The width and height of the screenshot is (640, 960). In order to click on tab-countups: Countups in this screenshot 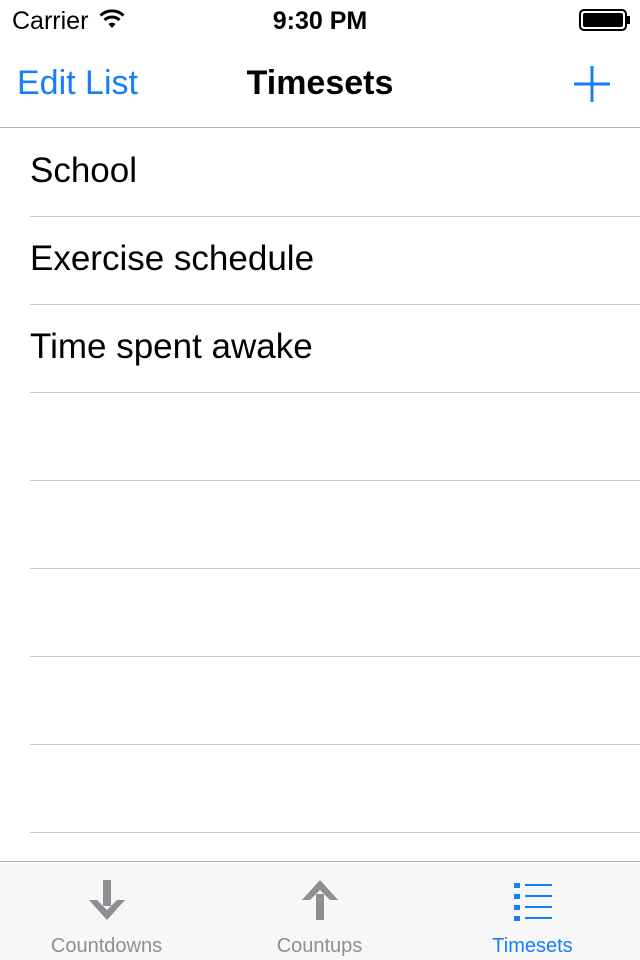, I will do `click(319, 911)`.